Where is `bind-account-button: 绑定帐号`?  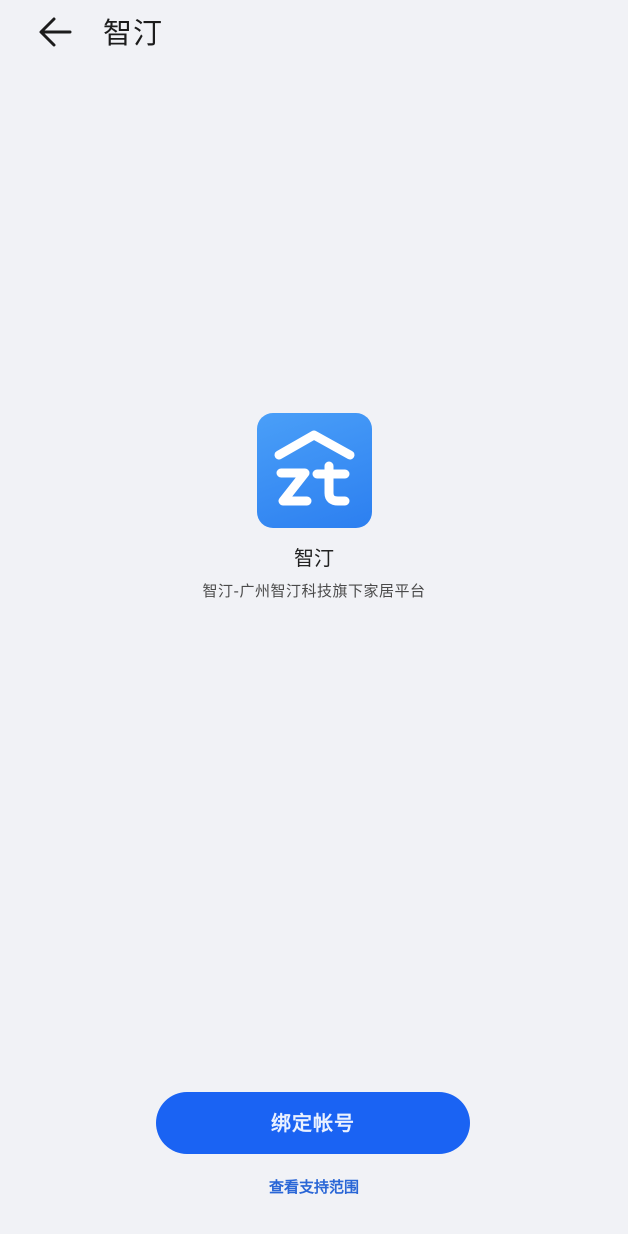 bind-account-button: 绑定帐号 is located at coordinates (313, 1123).